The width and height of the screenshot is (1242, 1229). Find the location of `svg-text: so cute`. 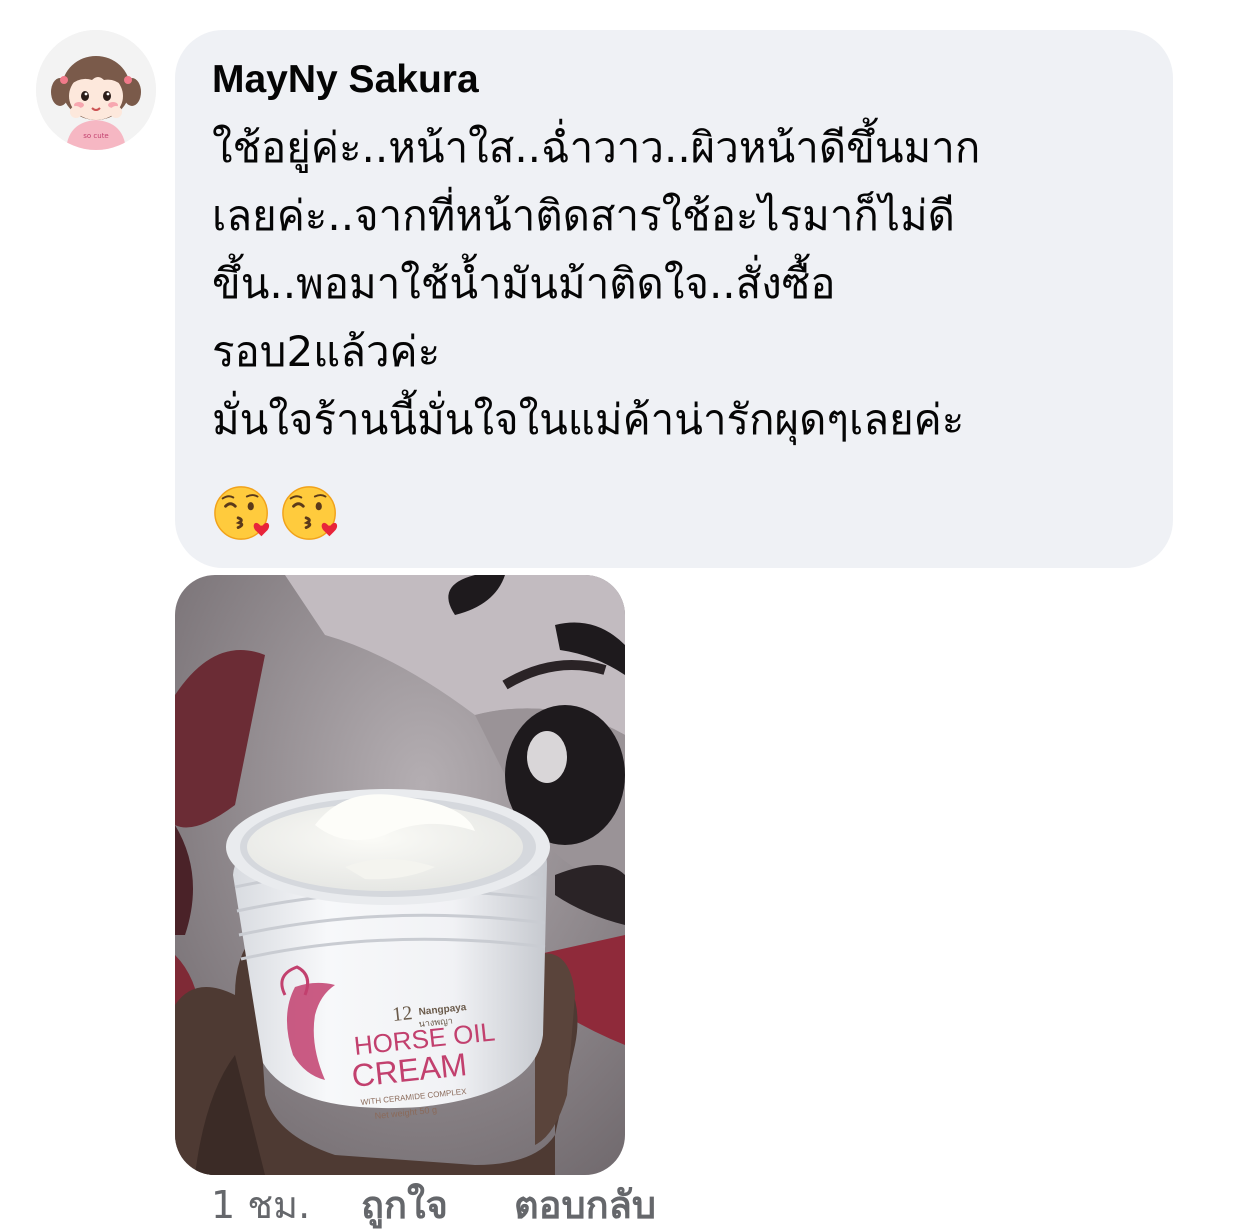

svg-text: so cute is located at coordinates (96, 136).